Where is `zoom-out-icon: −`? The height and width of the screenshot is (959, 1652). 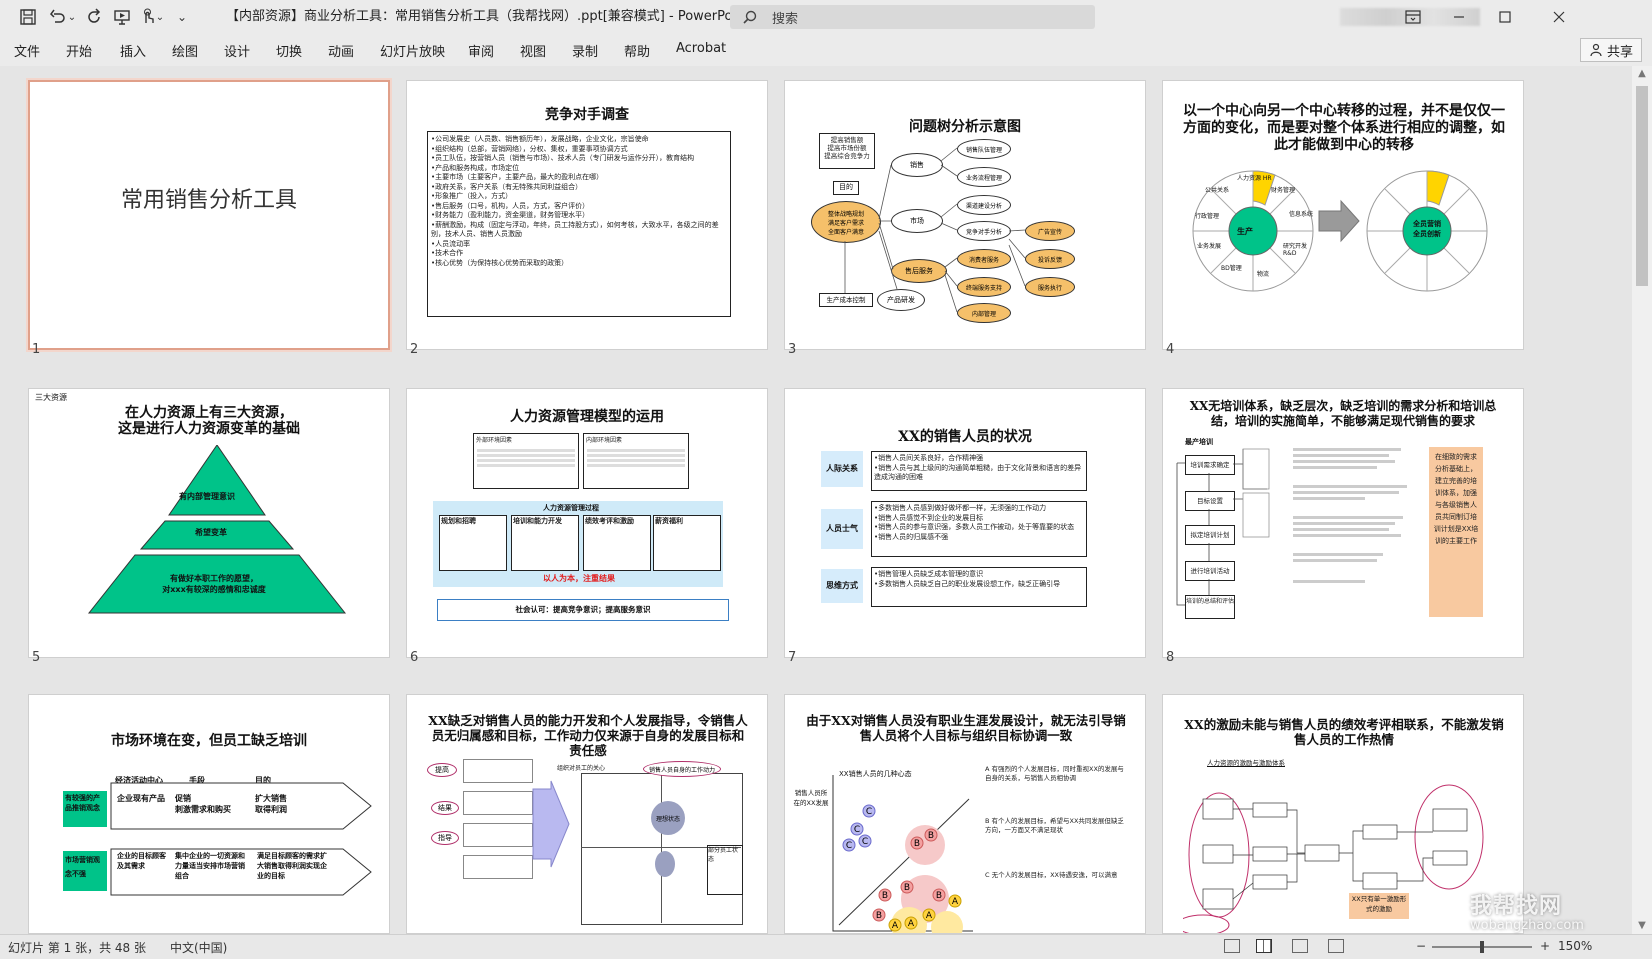 zoom-out-icon: − is located at coordinates (1421, 946).